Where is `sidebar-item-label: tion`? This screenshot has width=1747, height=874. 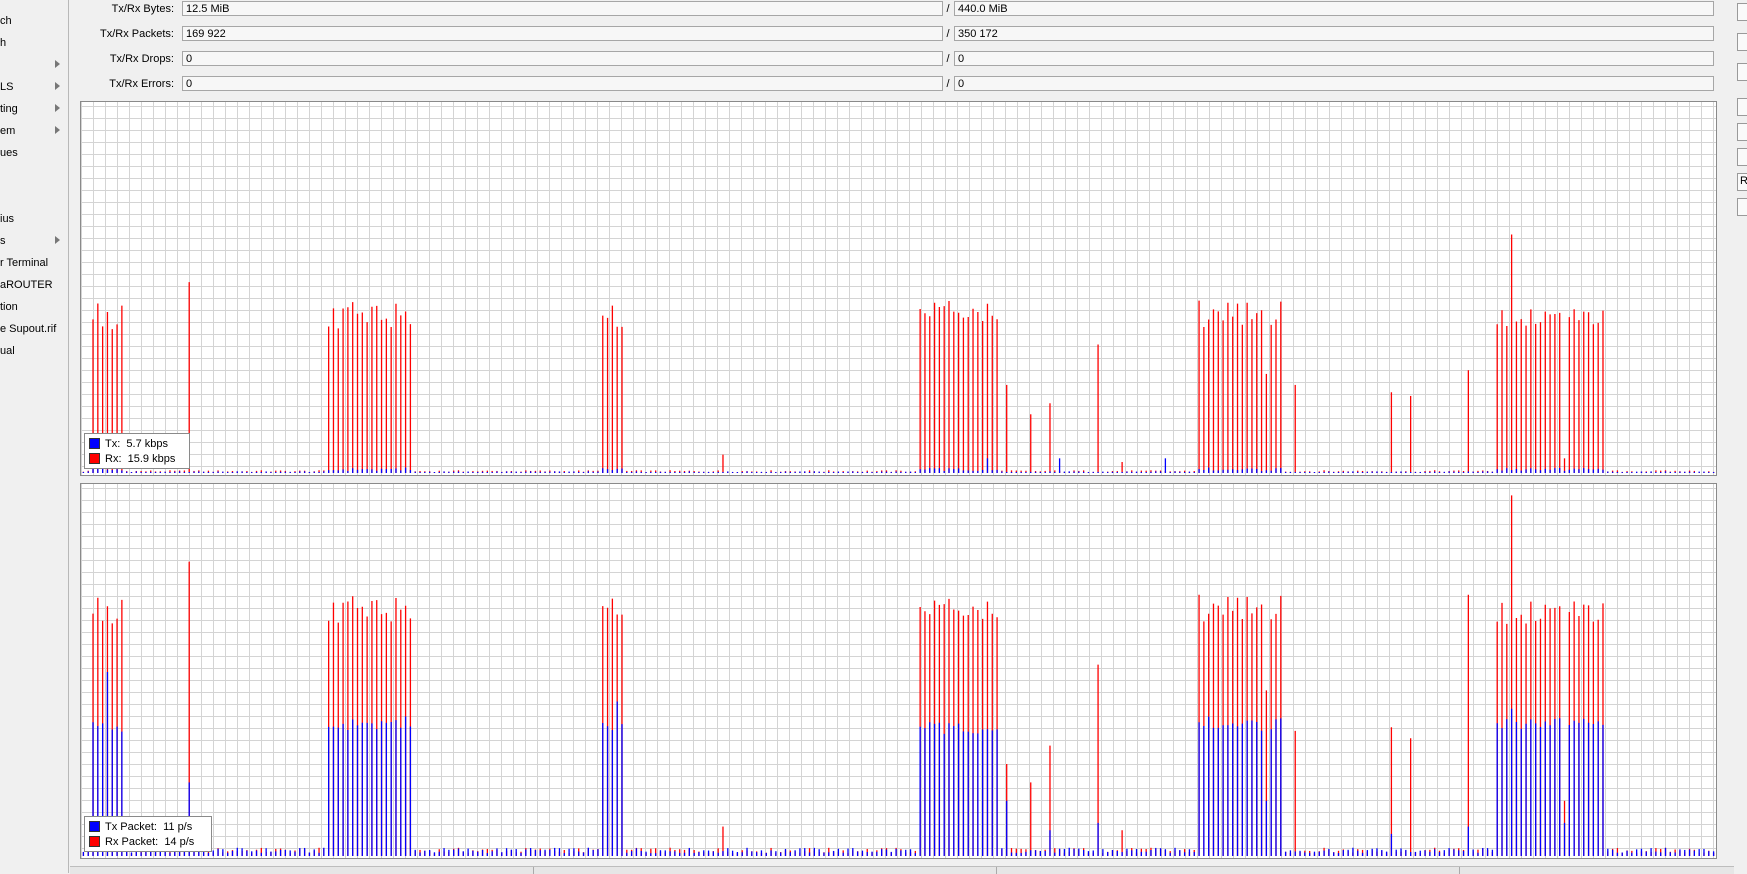
sidebar-item-label: tion is located at coordinates (9, 307).